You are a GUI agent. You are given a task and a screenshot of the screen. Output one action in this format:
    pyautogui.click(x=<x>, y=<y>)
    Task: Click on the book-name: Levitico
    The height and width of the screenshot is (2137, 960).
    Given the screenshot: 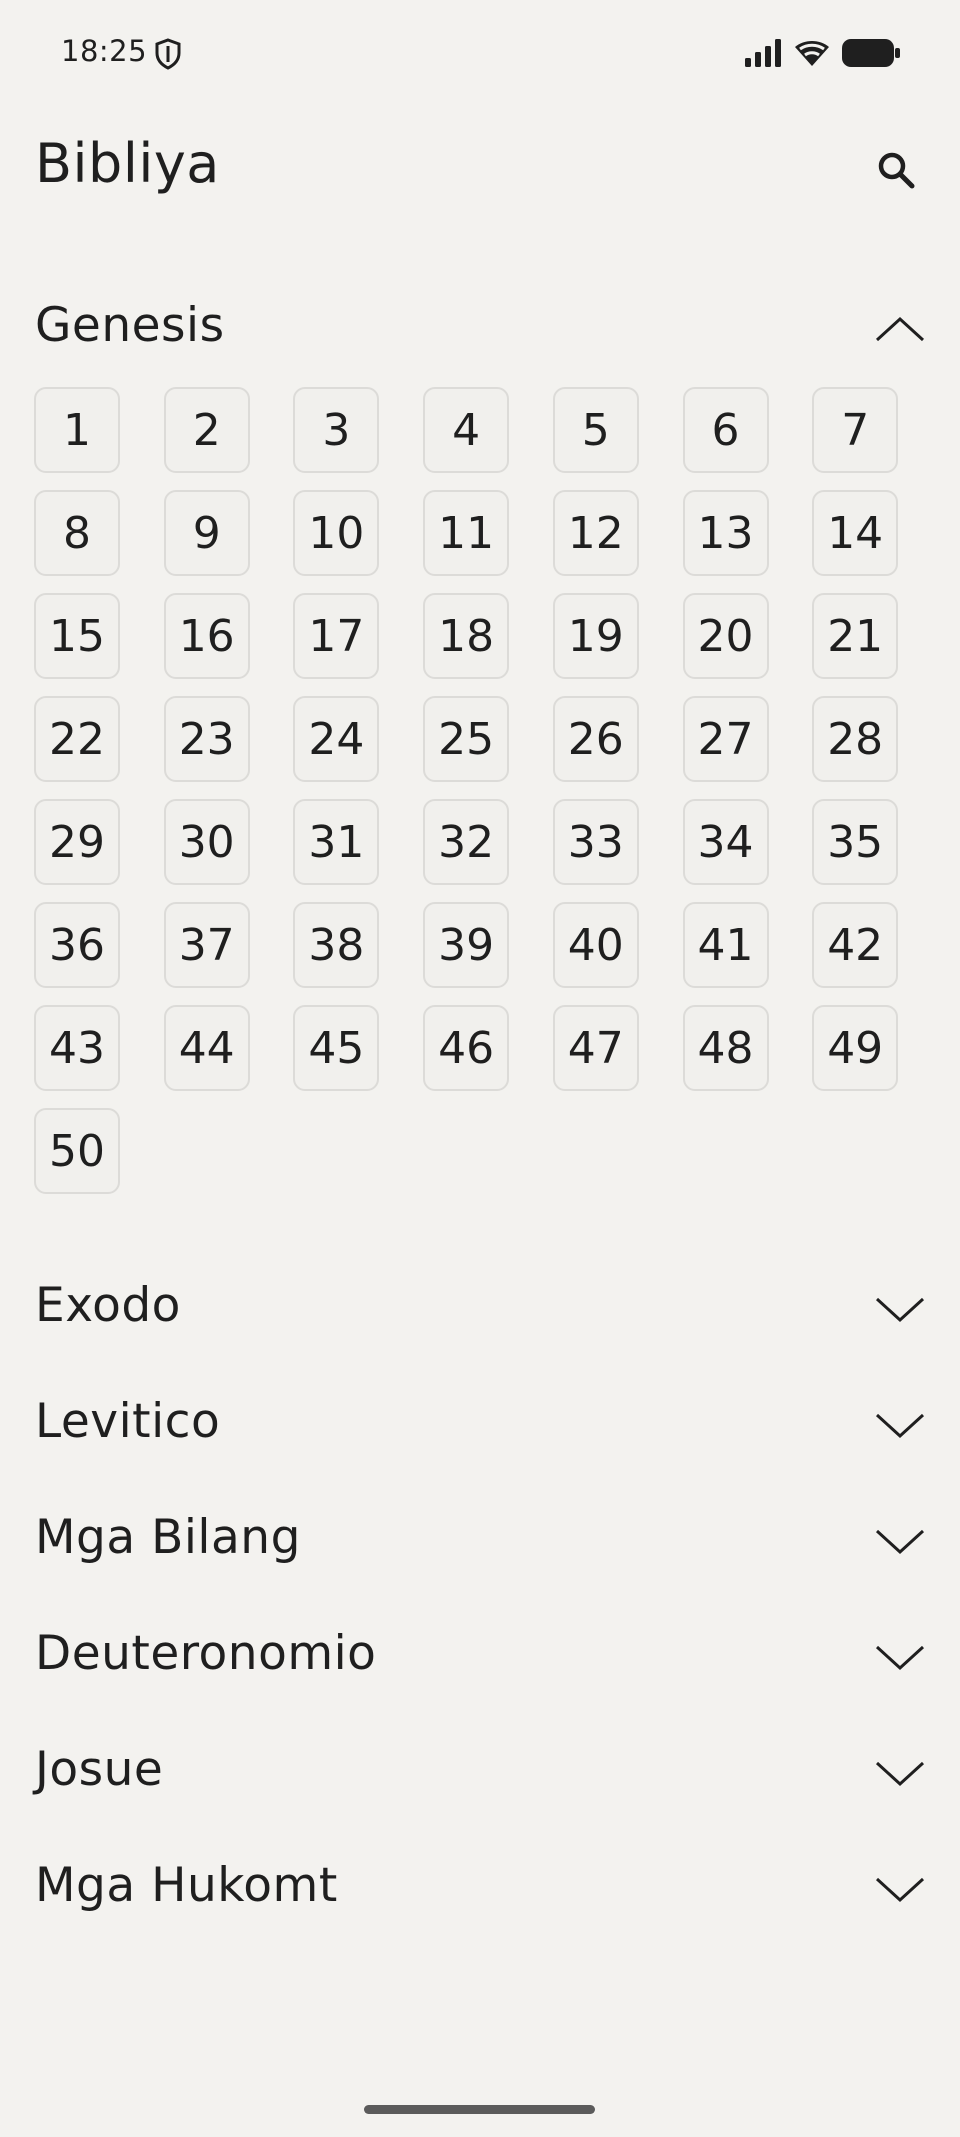 What is the action you would take?
    pyautogui.click(x=128, y=1421)
    